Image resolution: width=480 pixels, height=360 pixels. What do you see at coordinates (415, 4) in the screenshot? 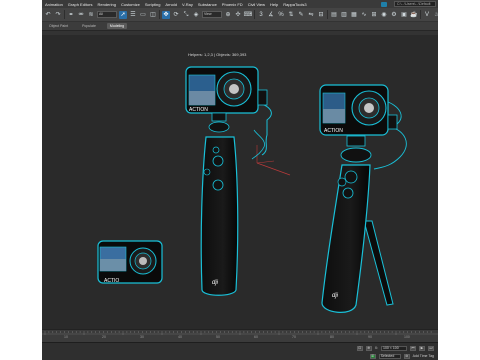
I see `workspace-field: C:\...\Users\...\Default` at bounding box center [415, 4].